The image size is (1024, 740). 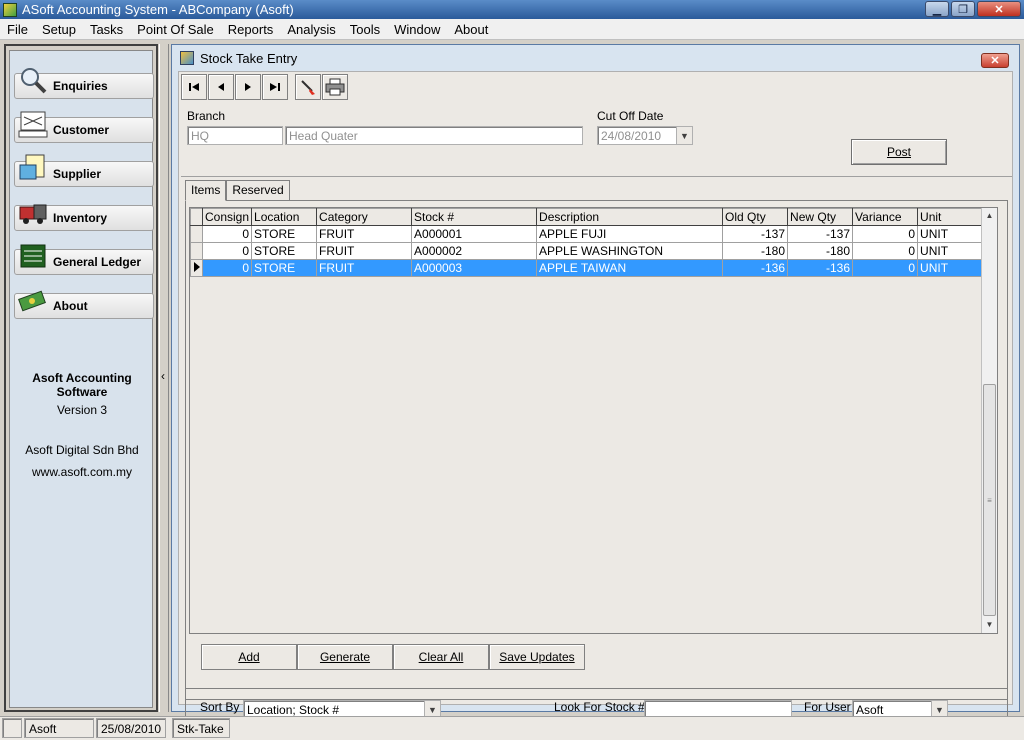 What do you see at coordinates (755, 234) in the screenshot?
I see `cell-old-qty: -137` at bounding box center [755, 234].